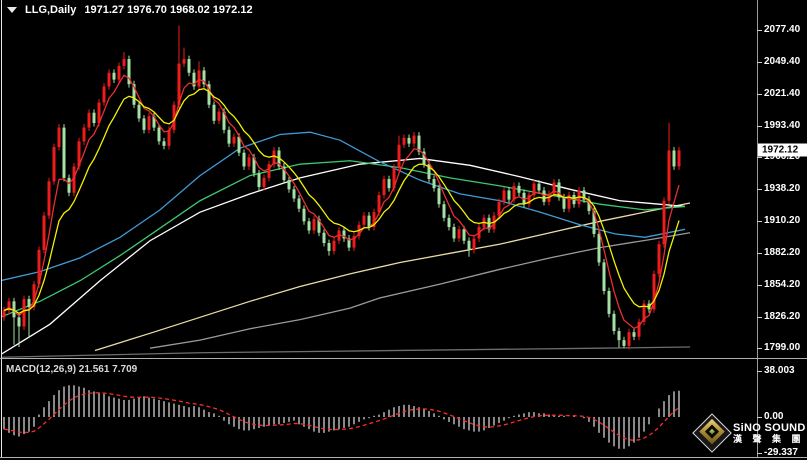 The width and height of the screenshot is (807, 460). I want to click on macd-indicator-label: MACD(12,26,9) 21.561 7.709, so click(72, 369).